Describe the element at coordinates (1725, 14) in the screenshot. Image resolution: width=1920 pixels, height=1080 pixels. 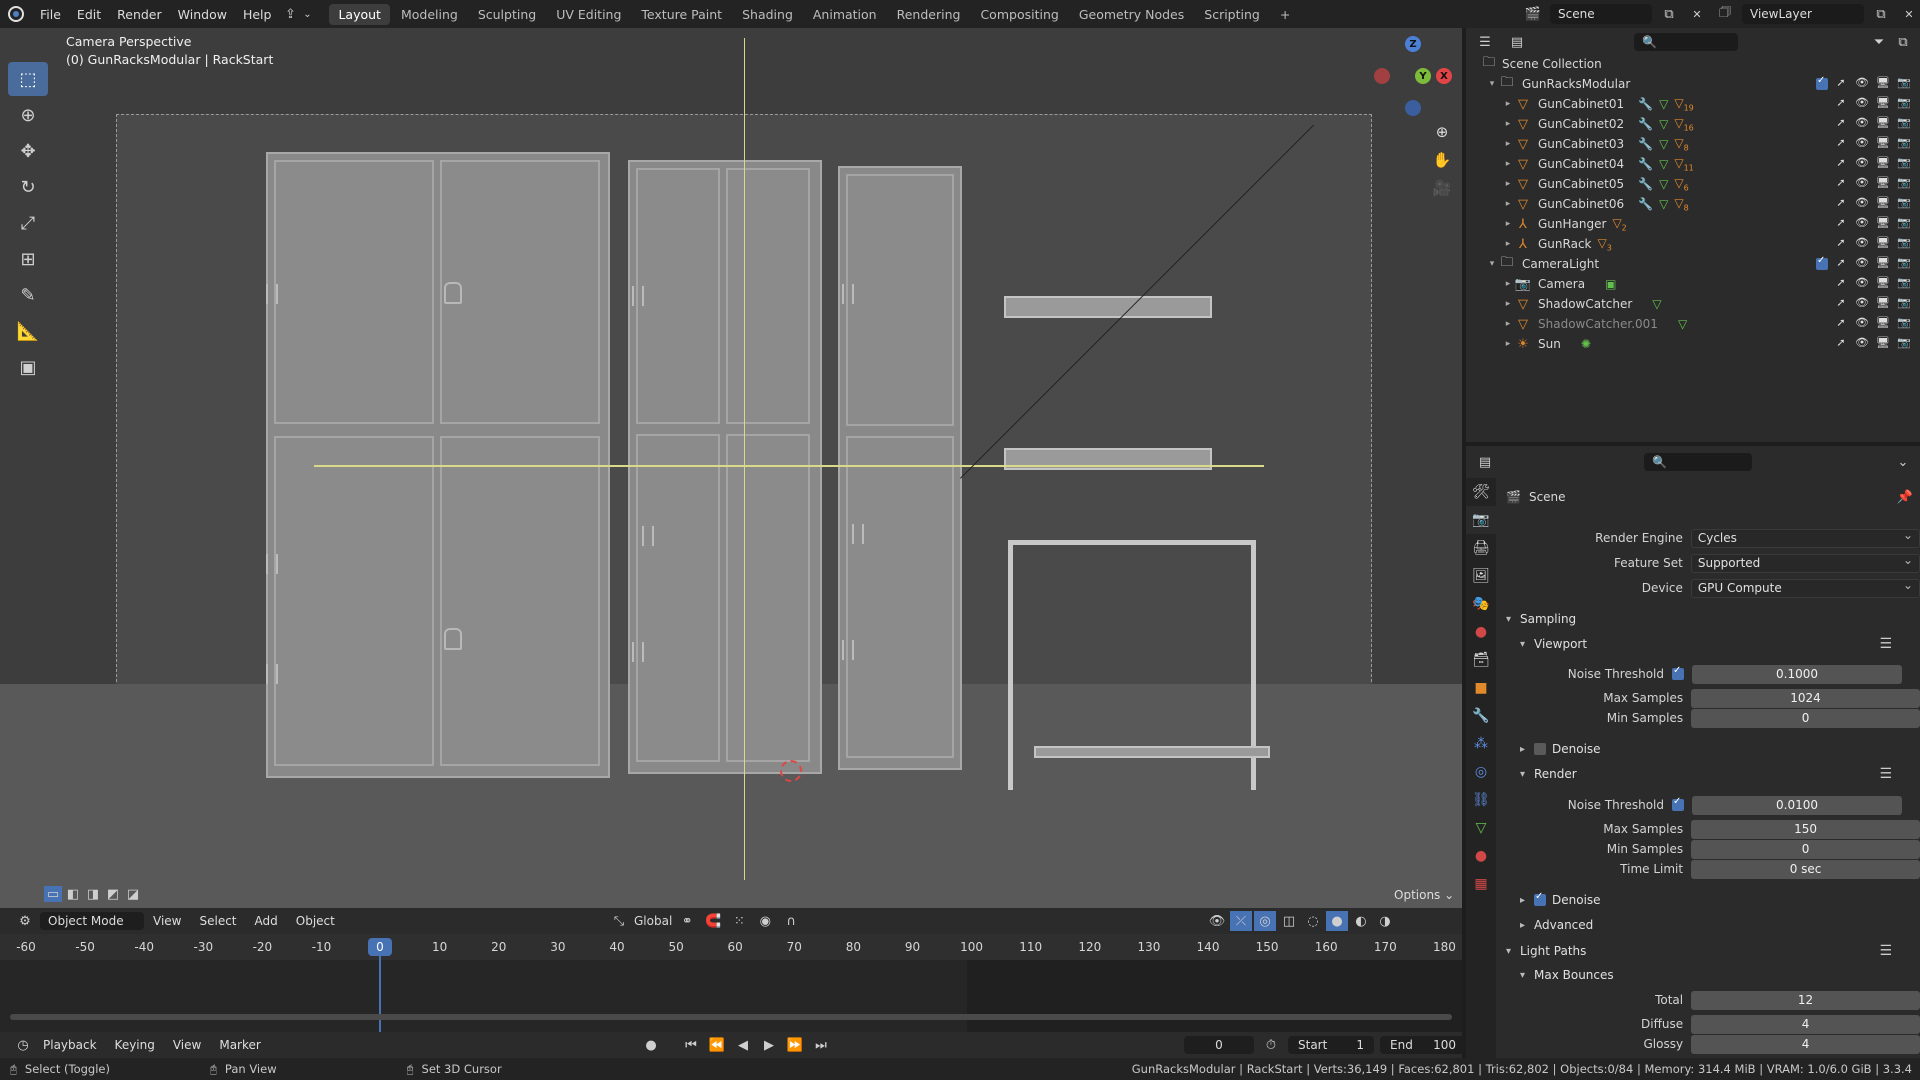
I see `view-layer-icon: 🗇` at that location.